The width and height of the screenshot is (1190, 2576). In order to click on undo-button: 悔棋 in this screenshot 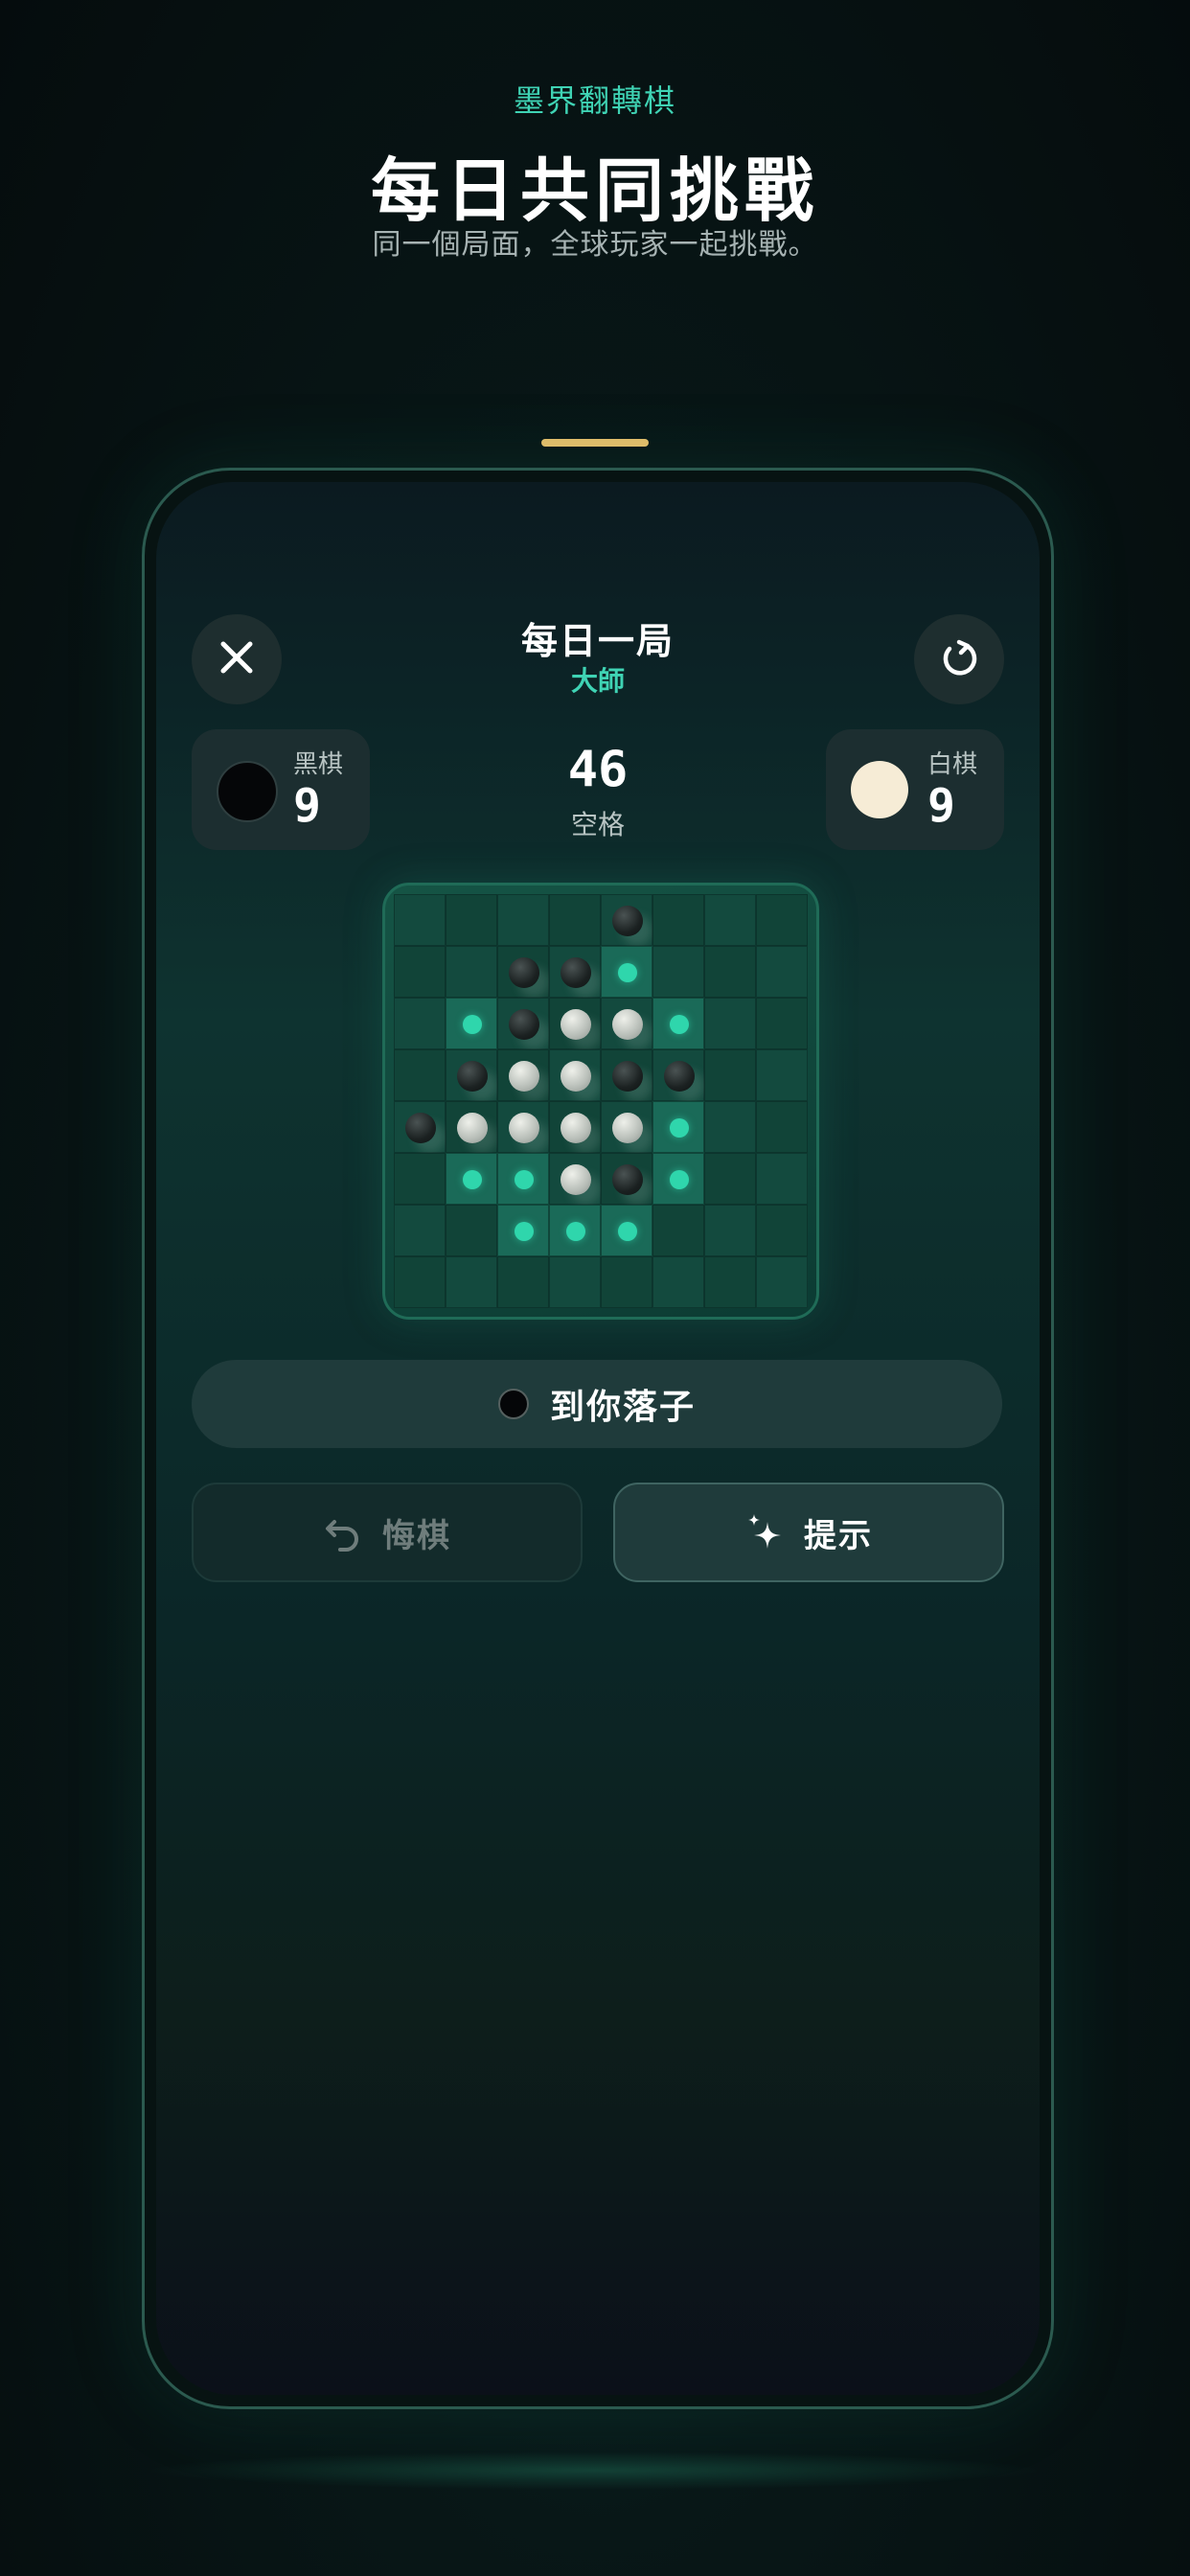, I will do `click(388, 1532)`.